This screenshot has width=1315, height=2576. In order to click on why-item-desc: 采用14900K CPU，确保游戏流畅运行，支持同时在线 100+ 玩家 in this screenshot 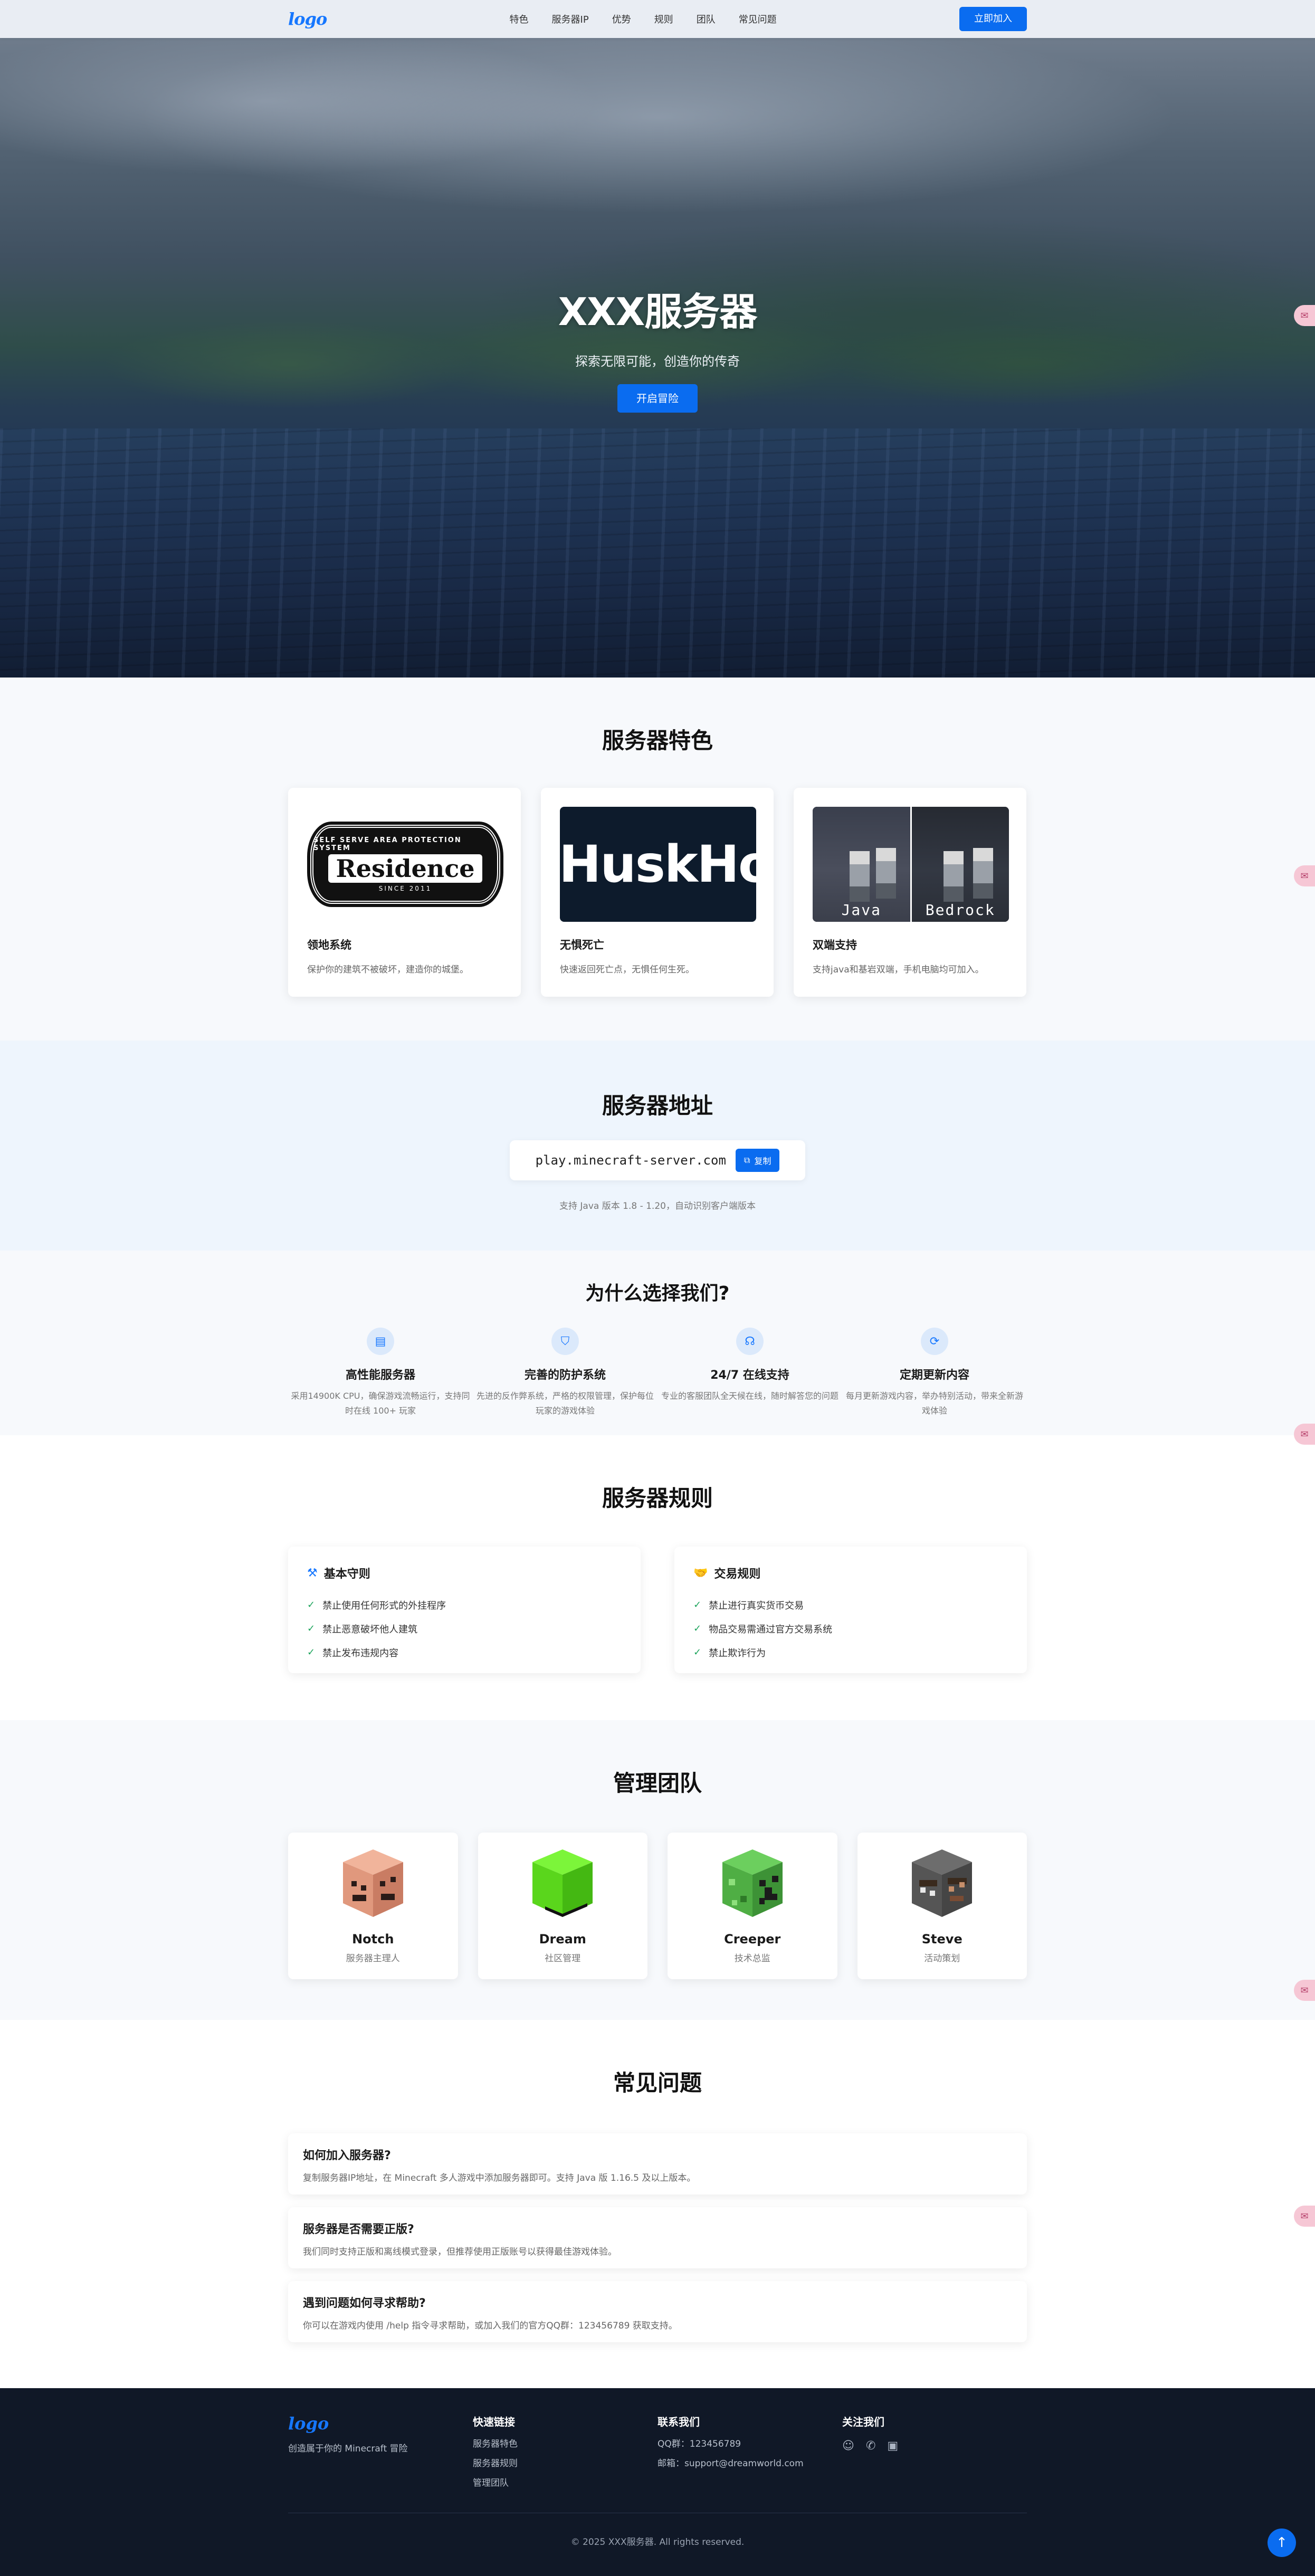, I will do `click(381, 1403)`.